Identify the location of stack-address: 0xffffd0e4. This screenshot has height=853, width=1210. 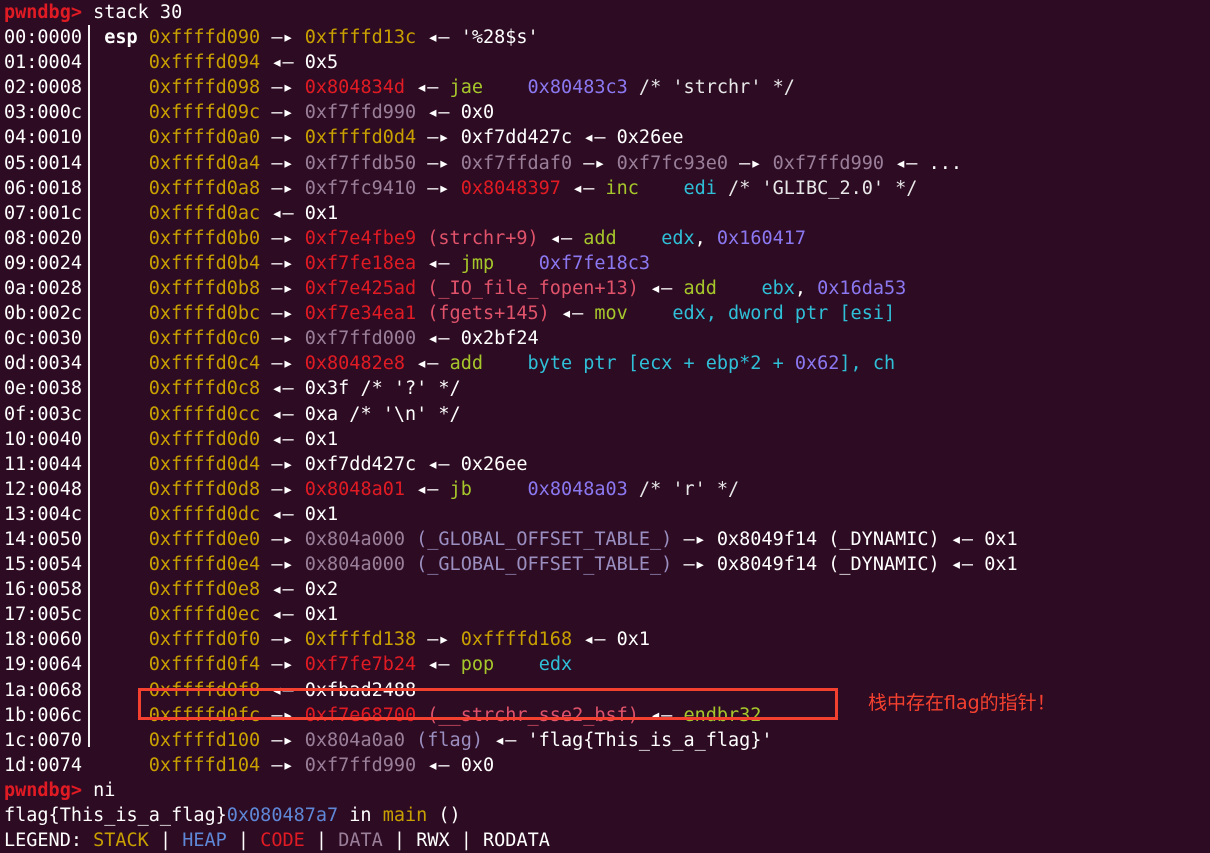
(204, 565).